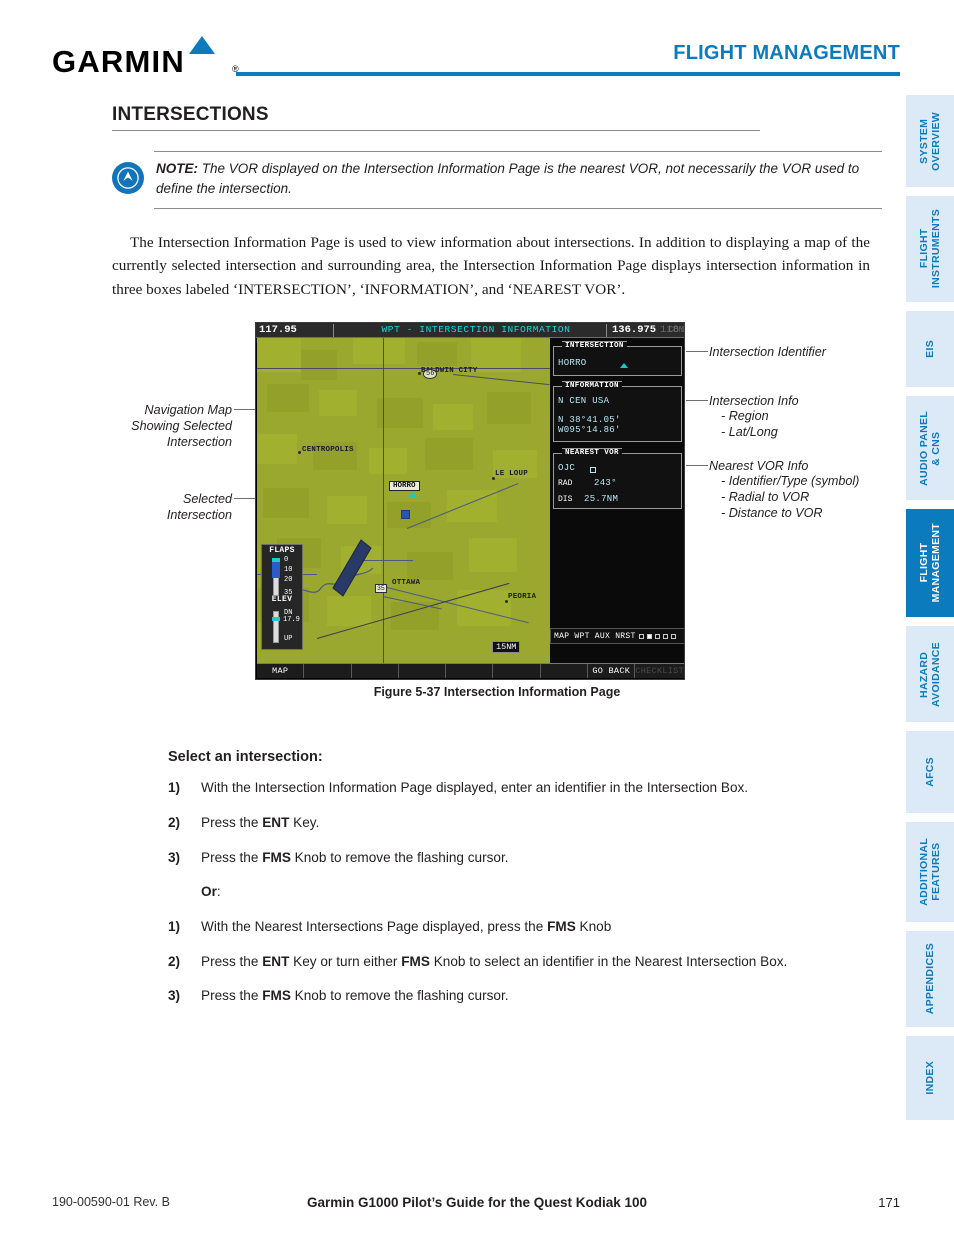 The width and height of the screenshot is (954, 1235). I want to click on garmin-triangle-icon, so click(202, 45).